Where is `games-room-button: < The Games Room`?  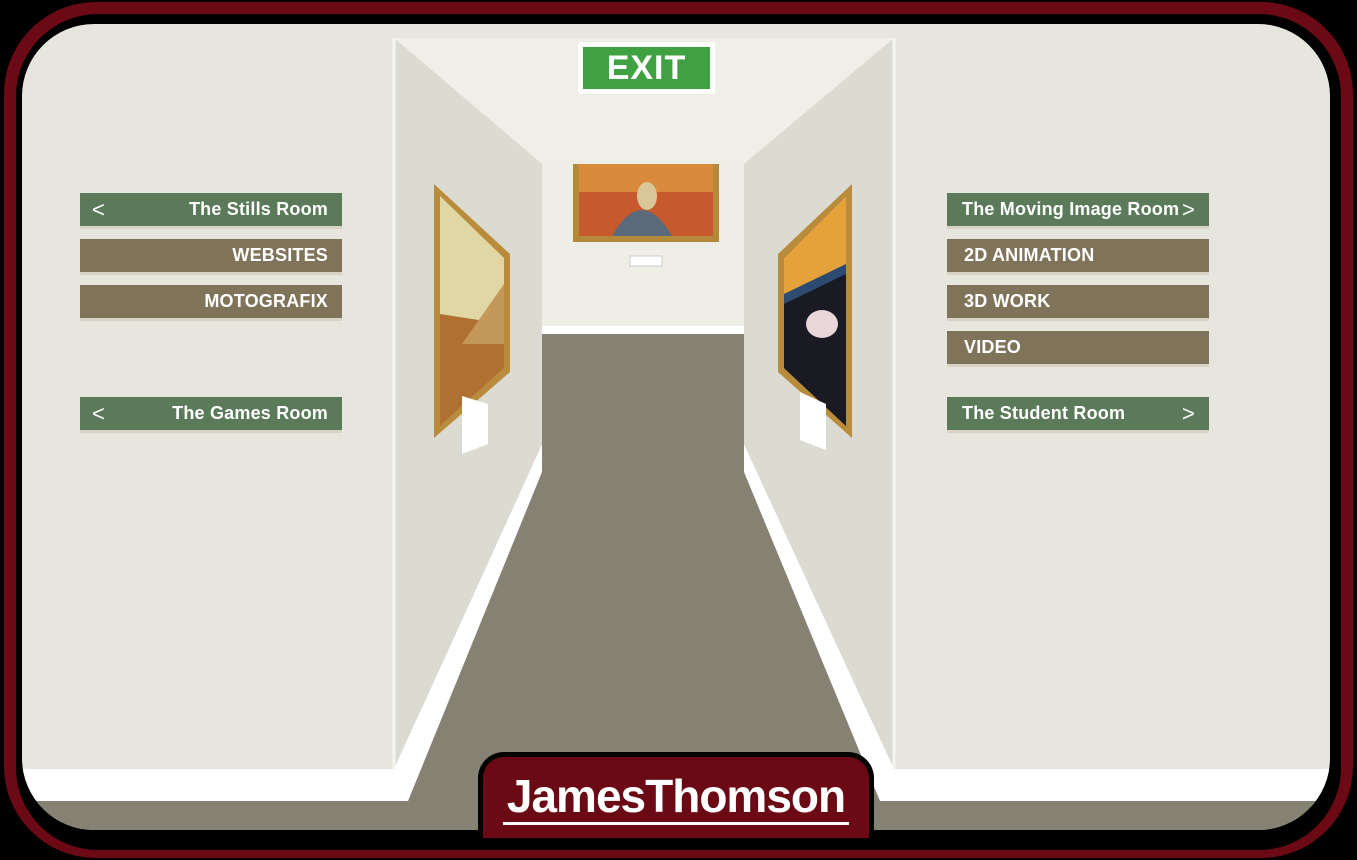
games-room-button: < The Games Room is located at coordinates (211, 415).